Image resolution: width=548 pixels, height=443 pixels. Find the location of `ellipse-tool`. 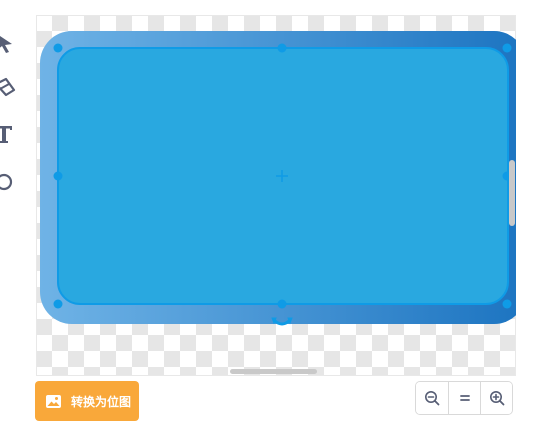

ellipse-tool is located at coordinates (10, 182).